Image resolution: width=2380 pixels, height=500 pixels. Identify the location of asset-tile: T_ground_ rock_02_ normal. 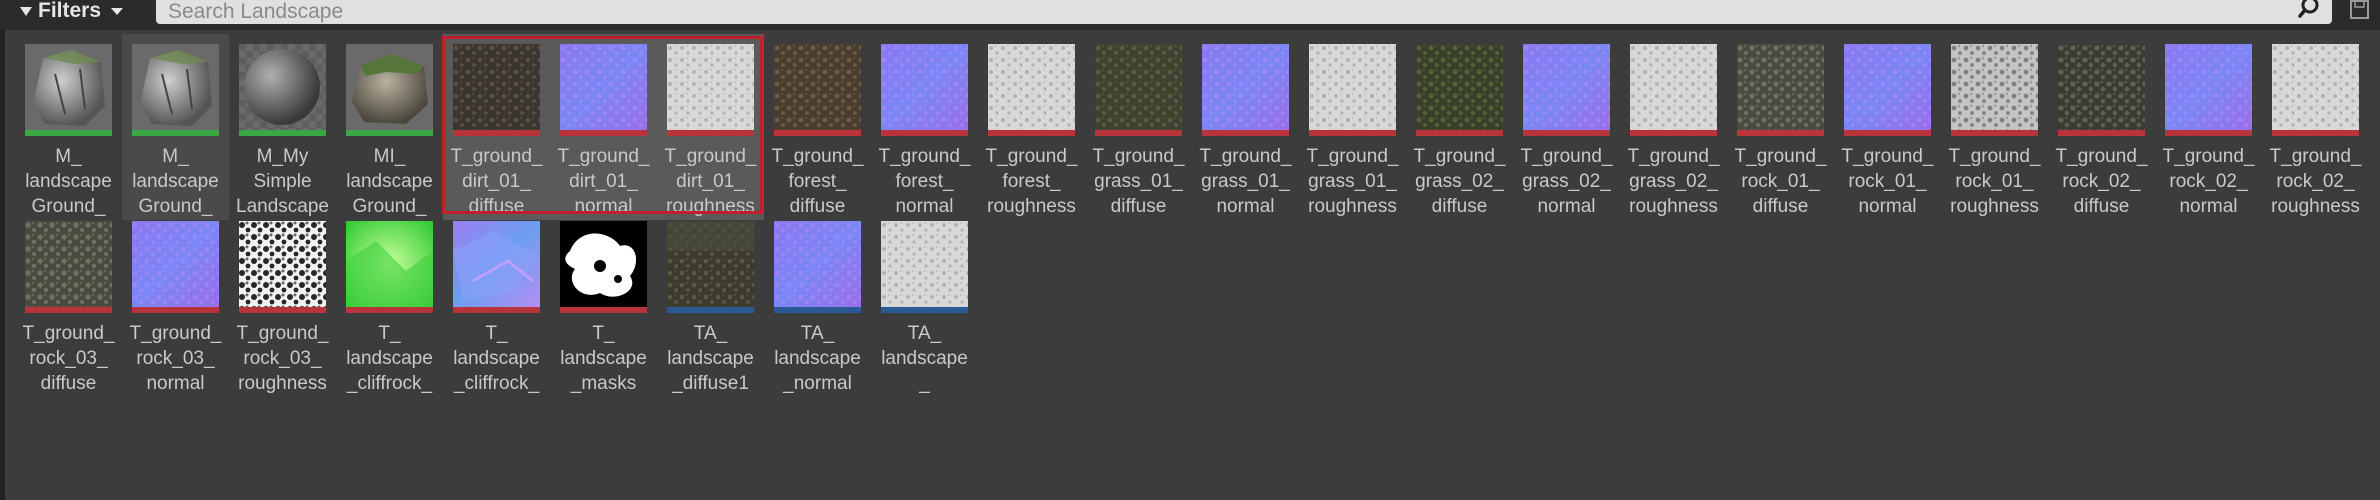
(2208, 127).